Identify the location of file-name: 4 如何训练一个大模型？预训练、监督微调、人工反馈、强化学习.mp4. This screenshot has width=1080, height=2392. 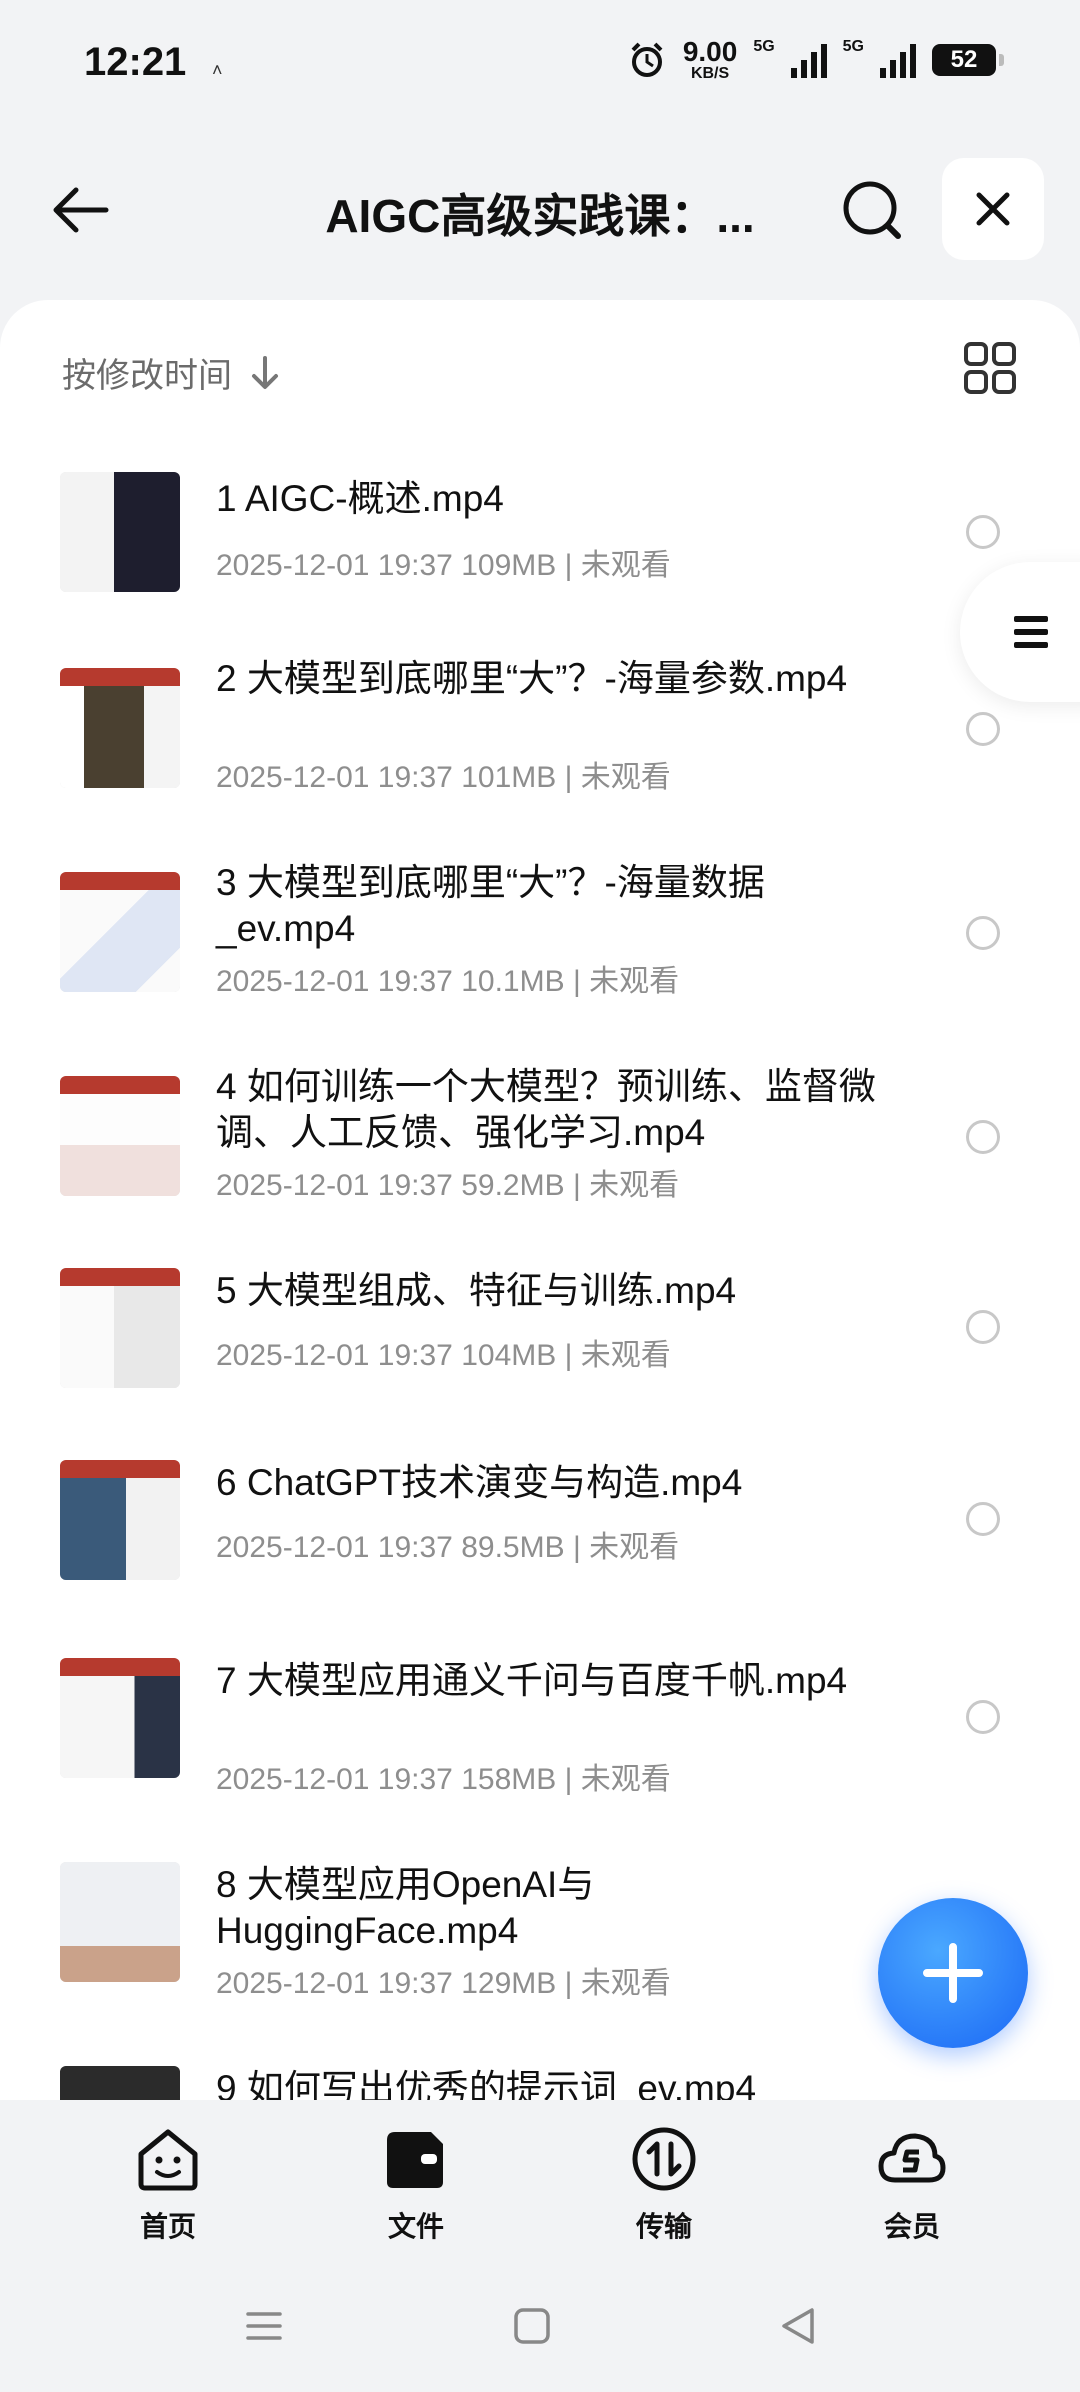
(546, 1109).